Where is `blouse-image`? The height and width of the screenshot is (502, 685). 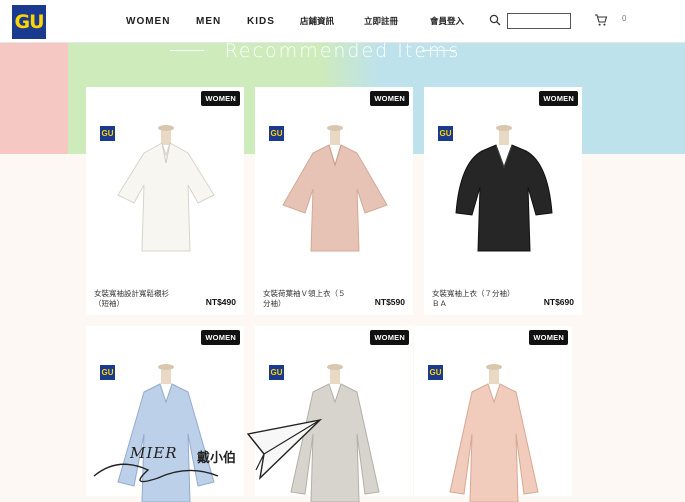
blouse-image is located at coordinates (335, 188).